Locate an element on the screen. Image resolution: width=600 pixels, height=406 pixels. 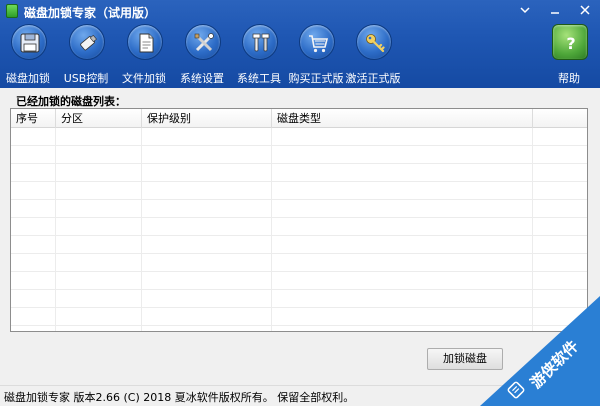
column-header-disk-type: 磁盘类型 is located at coordinates (402, 118).